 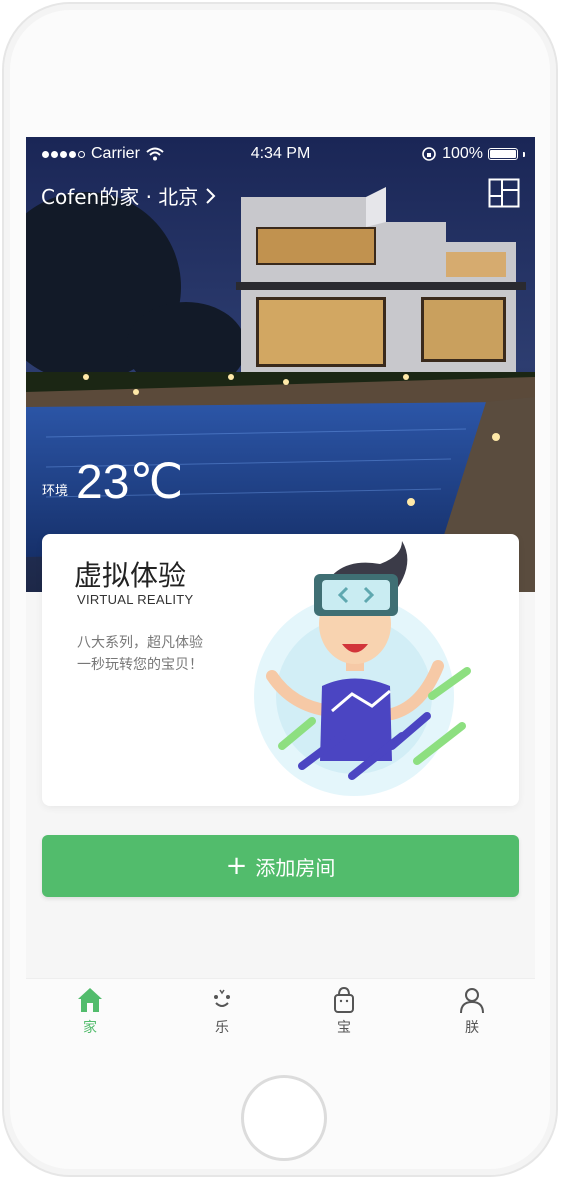 What do you see at coordinates (222, 1028) in the screenshot?
I see `tab-fun-label: 乐` at bounding box center [222, 1028].